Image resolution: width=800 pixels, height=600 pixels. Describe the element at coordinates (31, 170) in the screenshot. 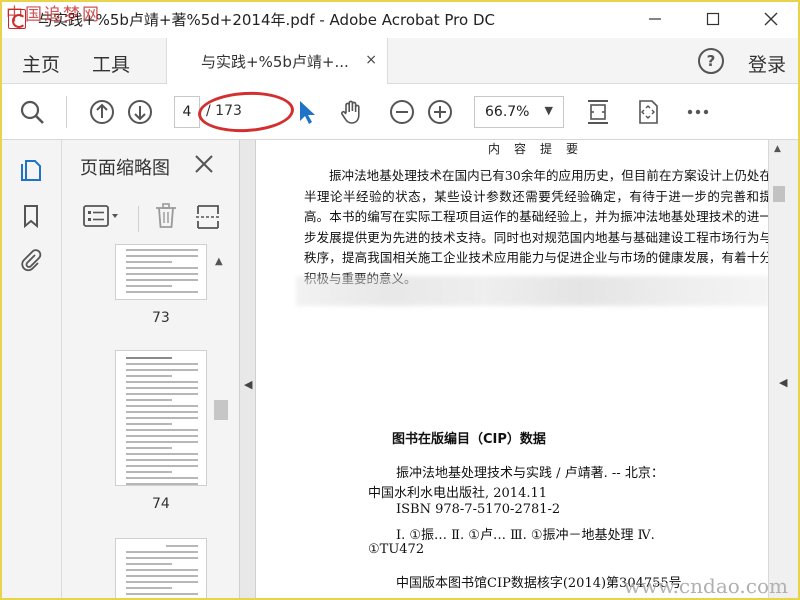

I see `page-thumbnails-icon` at that location.